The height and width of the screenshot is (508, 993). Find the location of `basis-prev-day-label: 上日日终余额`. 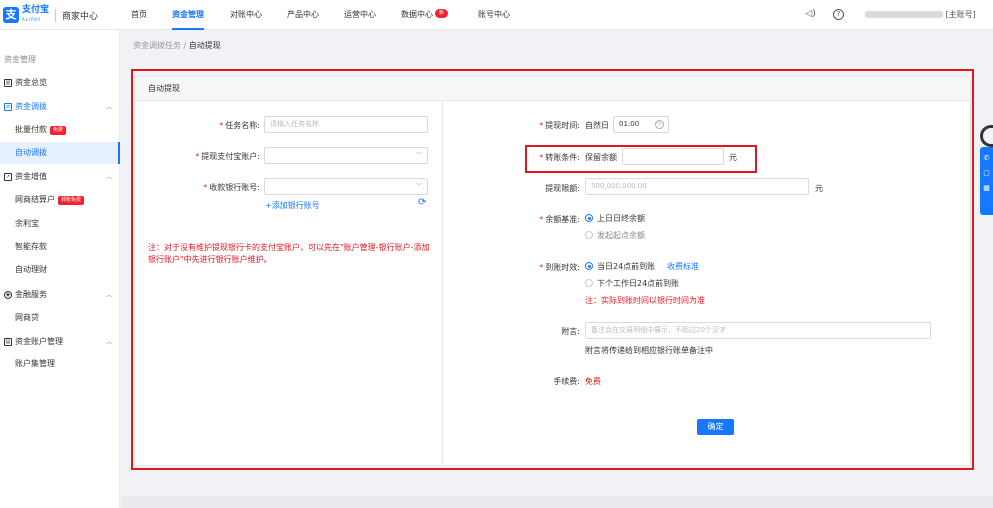

basis-prev-day-label: 上日日终余额 is located at coordinates (621, 218).